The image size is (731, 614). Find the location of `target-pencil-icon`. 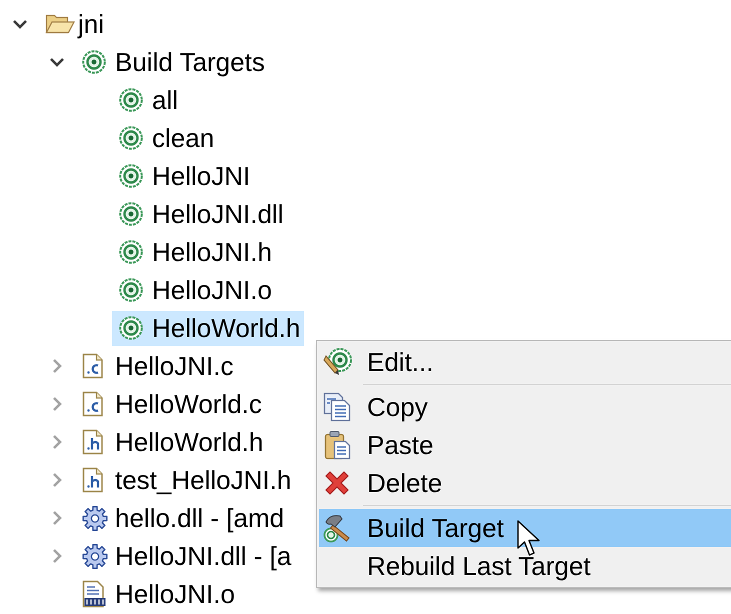

target-pencil-icon is located at coordinates (338, 362).